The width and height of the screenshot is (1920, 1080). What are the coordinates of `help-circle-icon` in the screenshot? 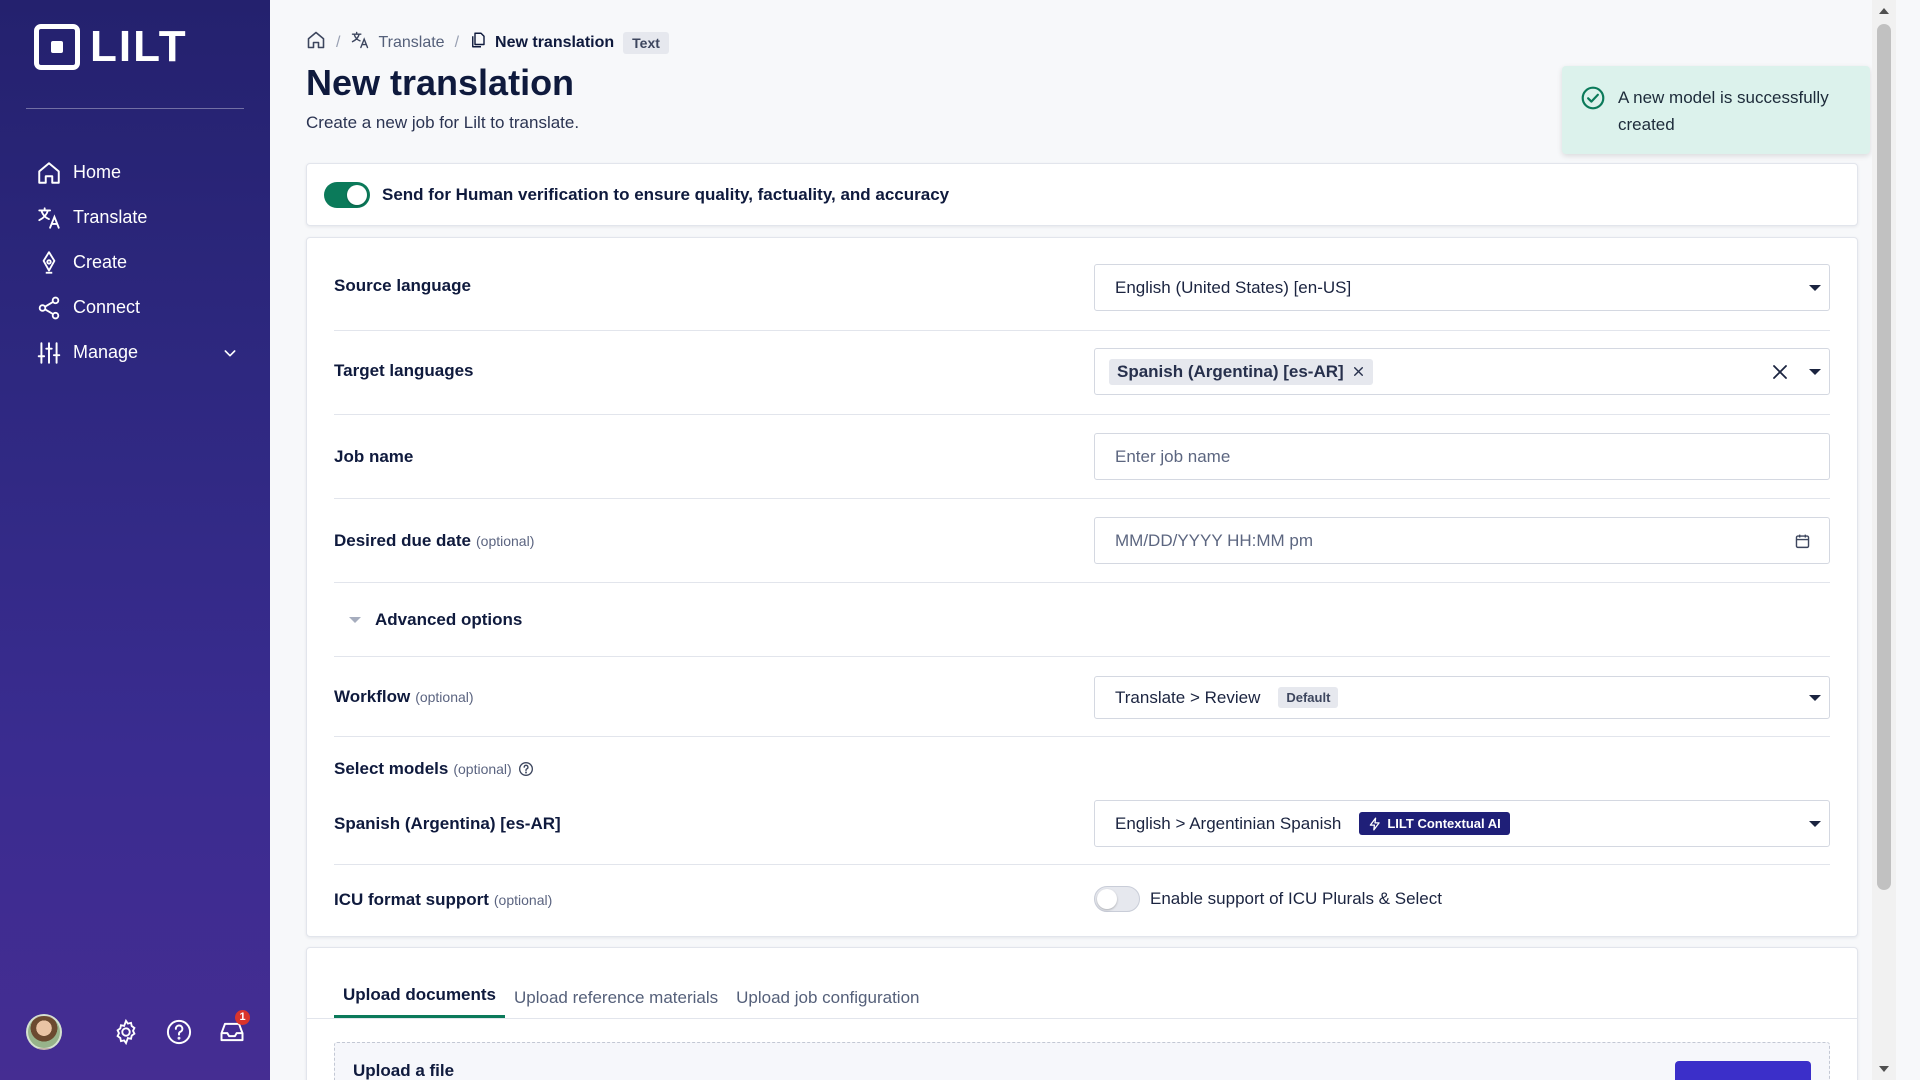 It's located at (526, 769).